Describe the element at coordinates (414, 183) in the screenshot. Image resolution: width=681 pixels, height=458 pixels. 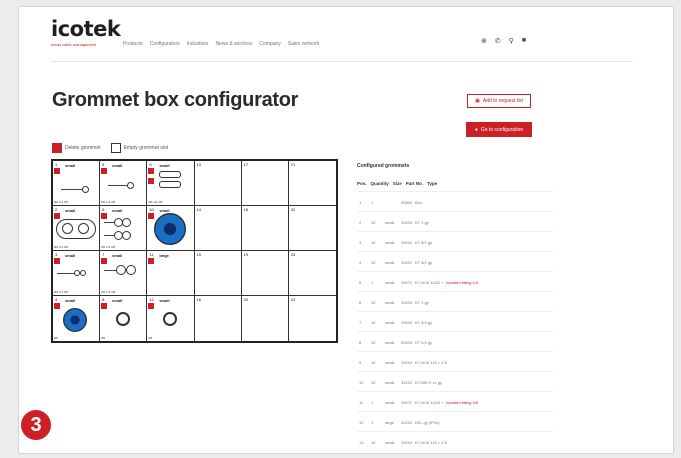
I see `col-part-no: Part No.` at that location.